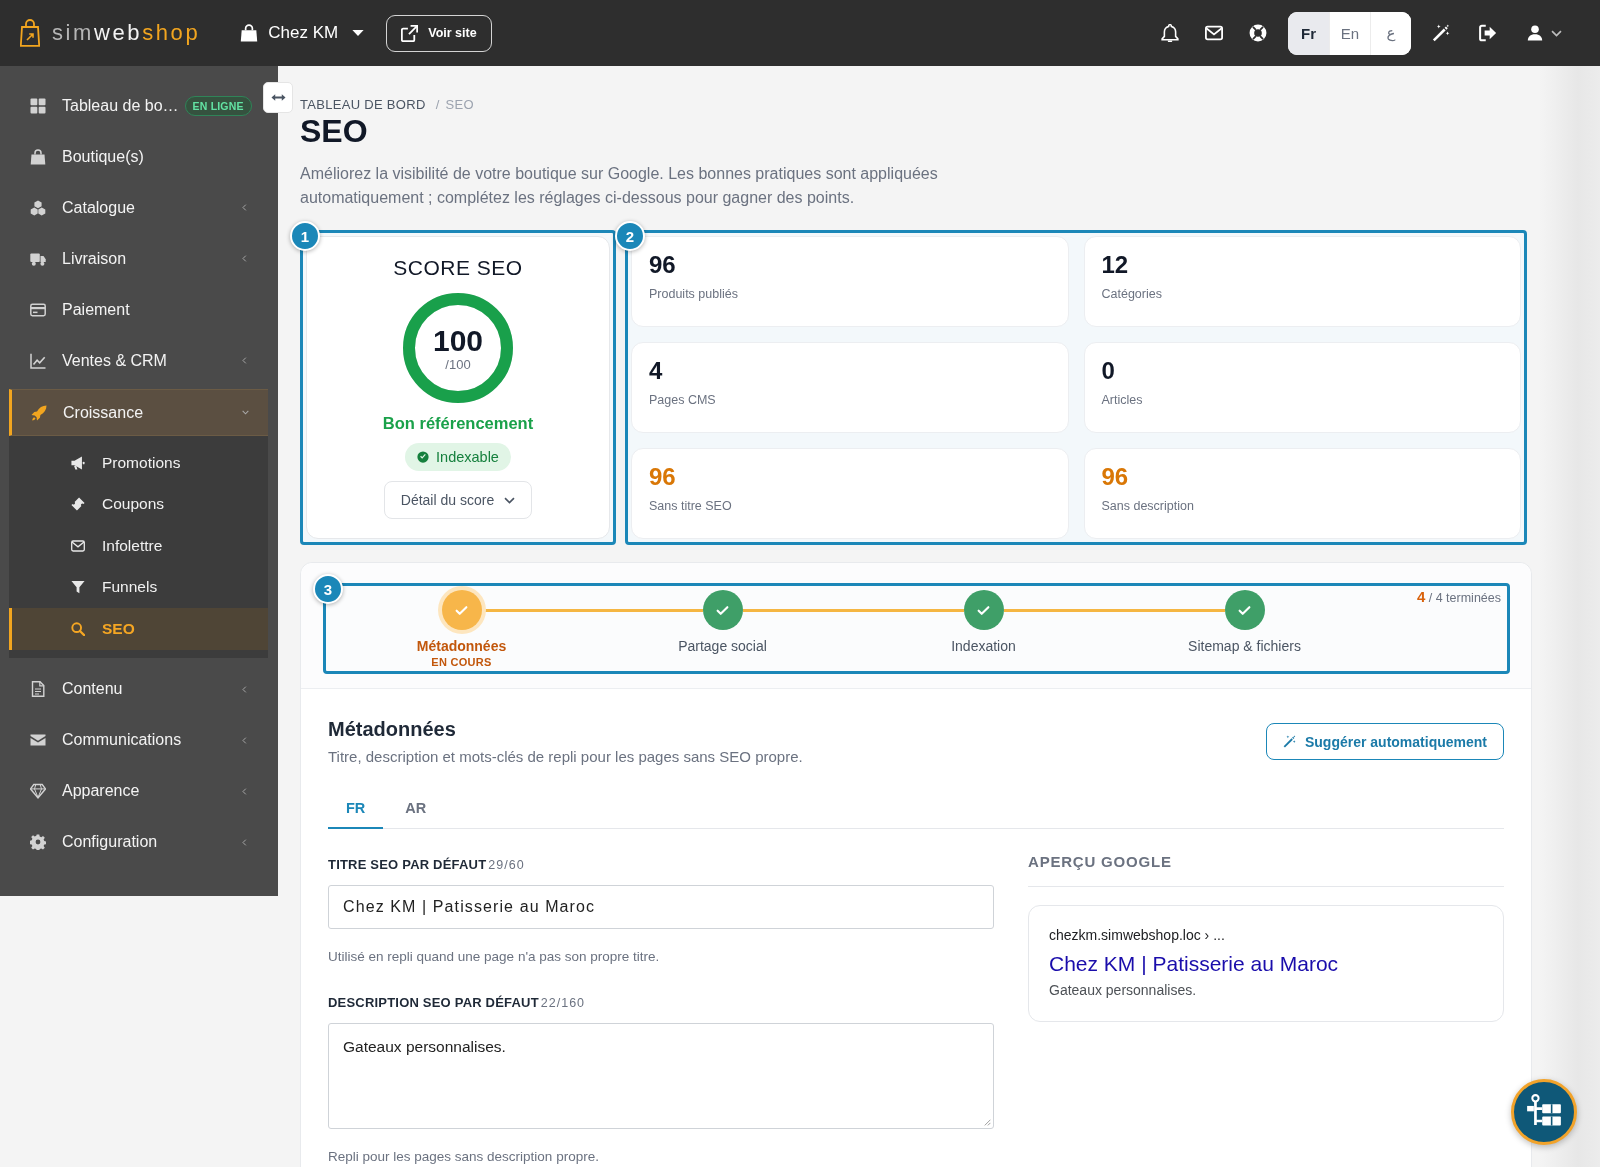 This screenshot has width=1600, height=1167. I want to click on logo-bag-icon, so click(30, 33).